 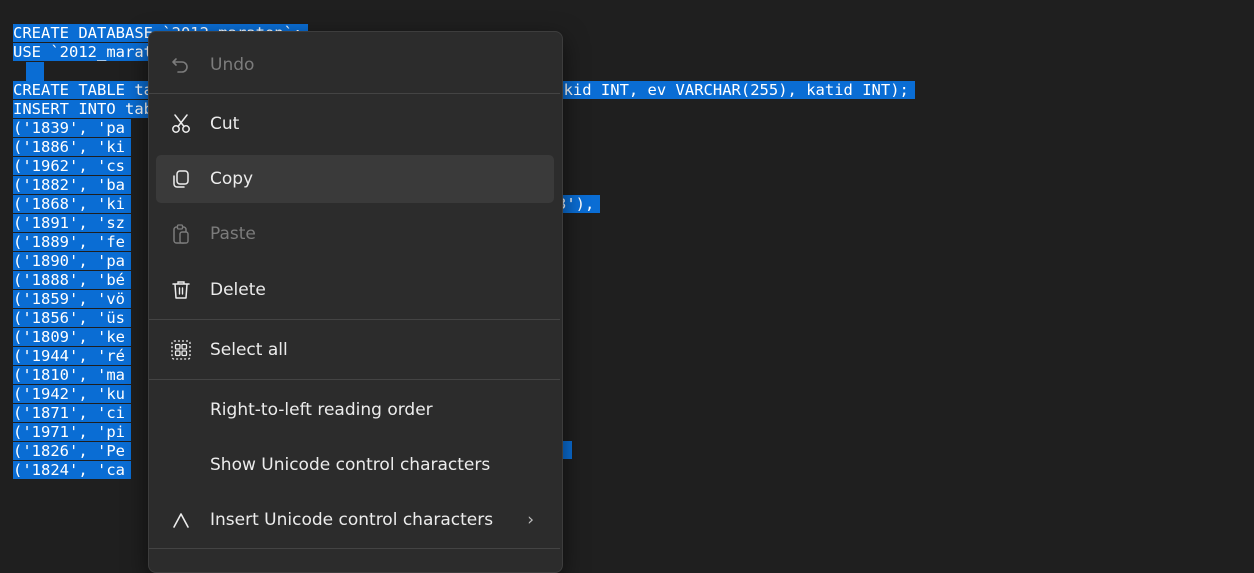 I want to click on code-line: ('1810', 'ma, so click(x=72, y=375).